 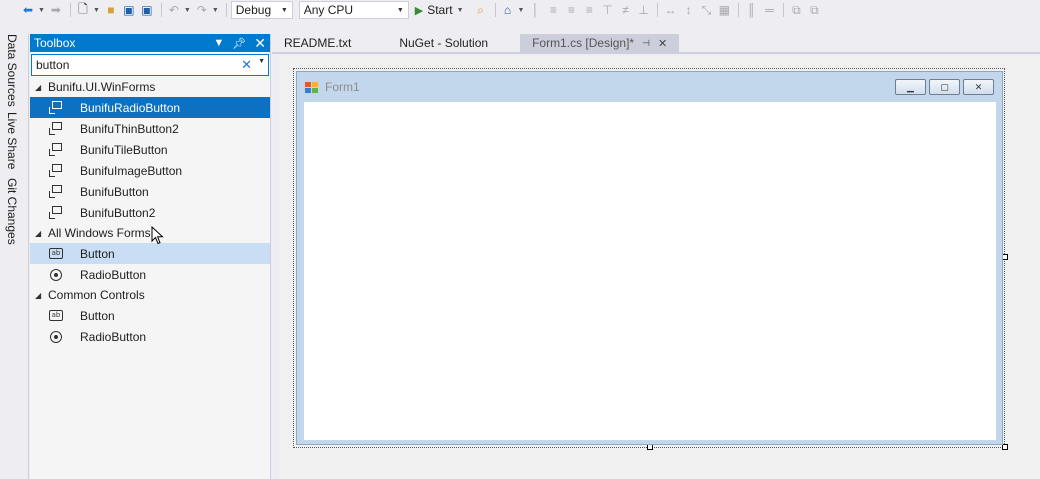 I want to click on configuration-select: Debug ▼, so click(x=261, y=10).